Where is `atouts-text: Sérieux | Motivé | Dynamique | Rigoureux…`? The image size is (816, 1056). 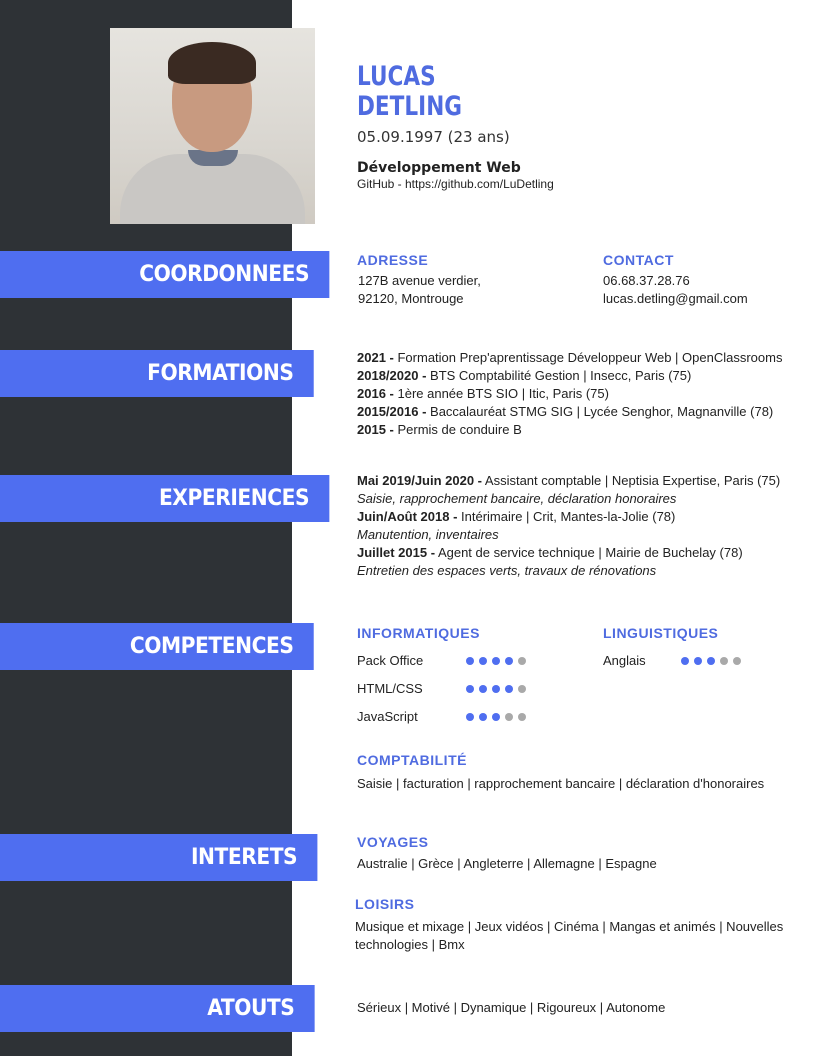
atouts-text: Sérieux | Motivé | Dynamique | Rigoureux… is located at coordinates (511, 1007).